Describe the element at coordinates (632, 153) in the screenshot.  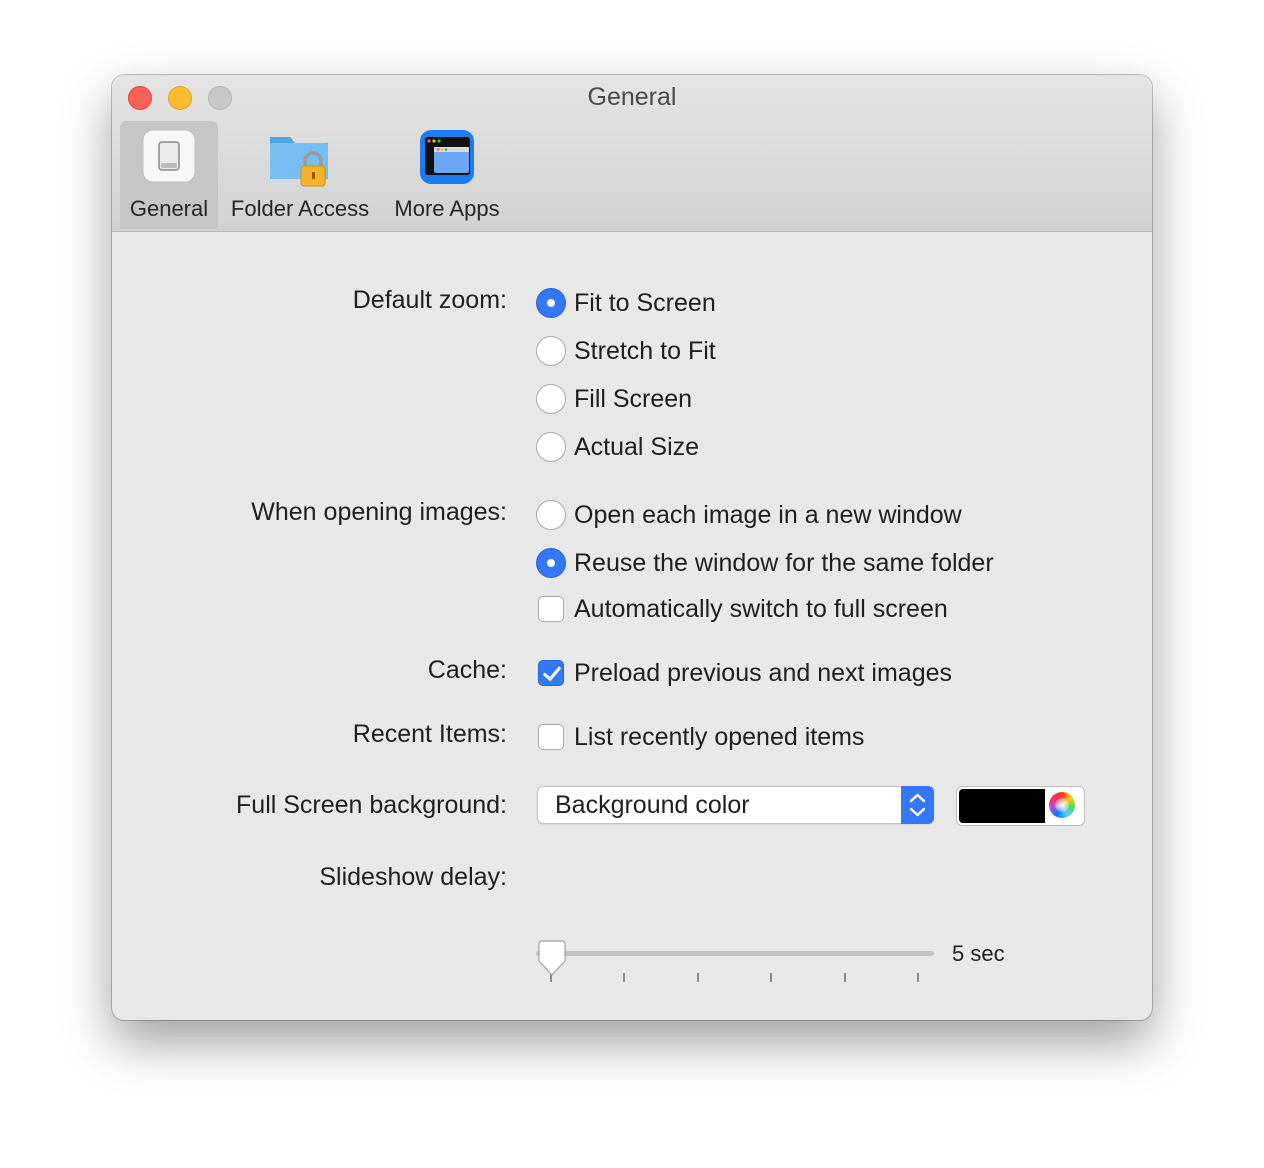
I see `titlebar-toolbar: General General Folder Access More Apps` at that location.